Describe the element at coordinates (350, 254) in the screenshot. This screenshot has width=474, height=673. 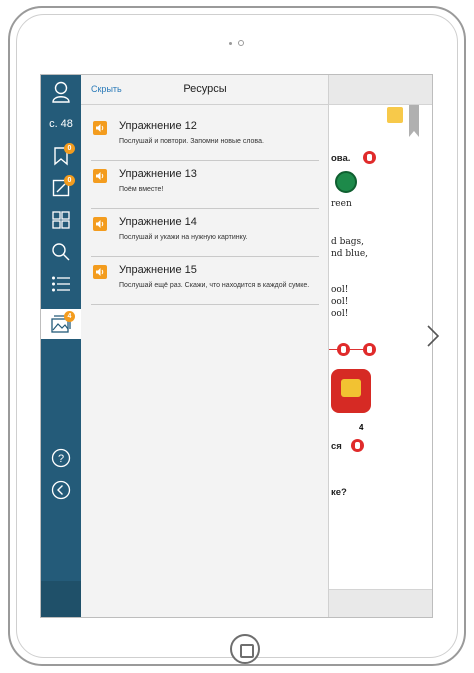
I see `book-text: nd blue,` at that location.